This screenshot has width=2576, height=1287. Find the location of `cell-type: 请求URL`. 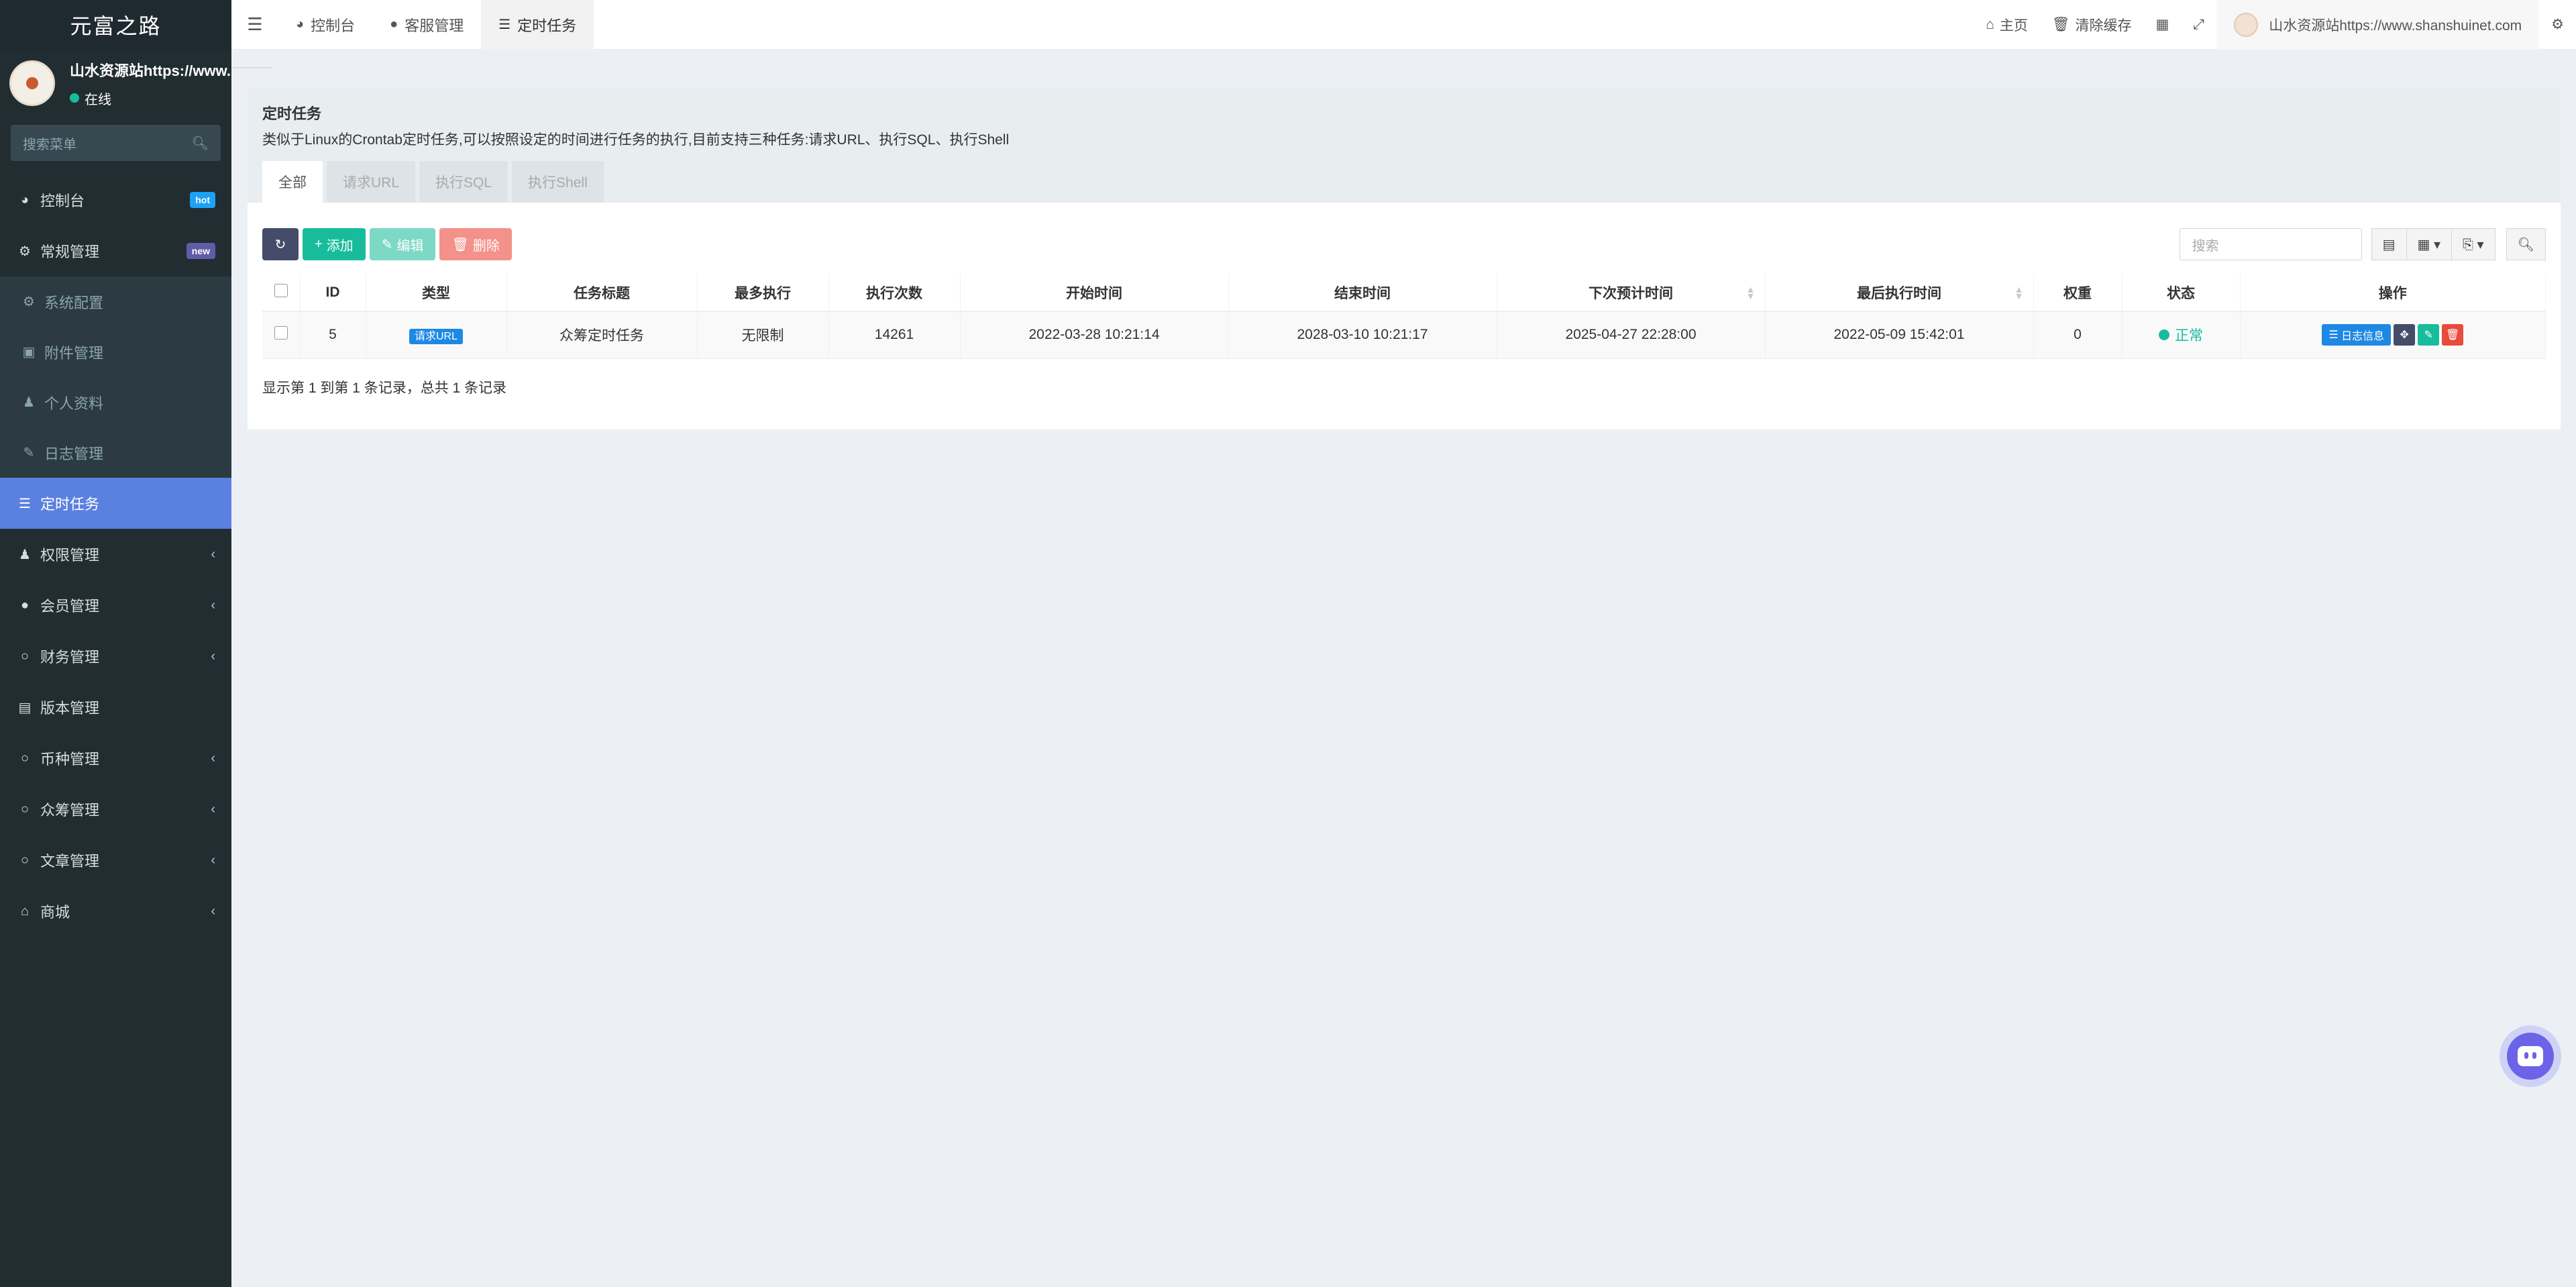

cell-type: 请求URL is located at coordinates (436, 335).